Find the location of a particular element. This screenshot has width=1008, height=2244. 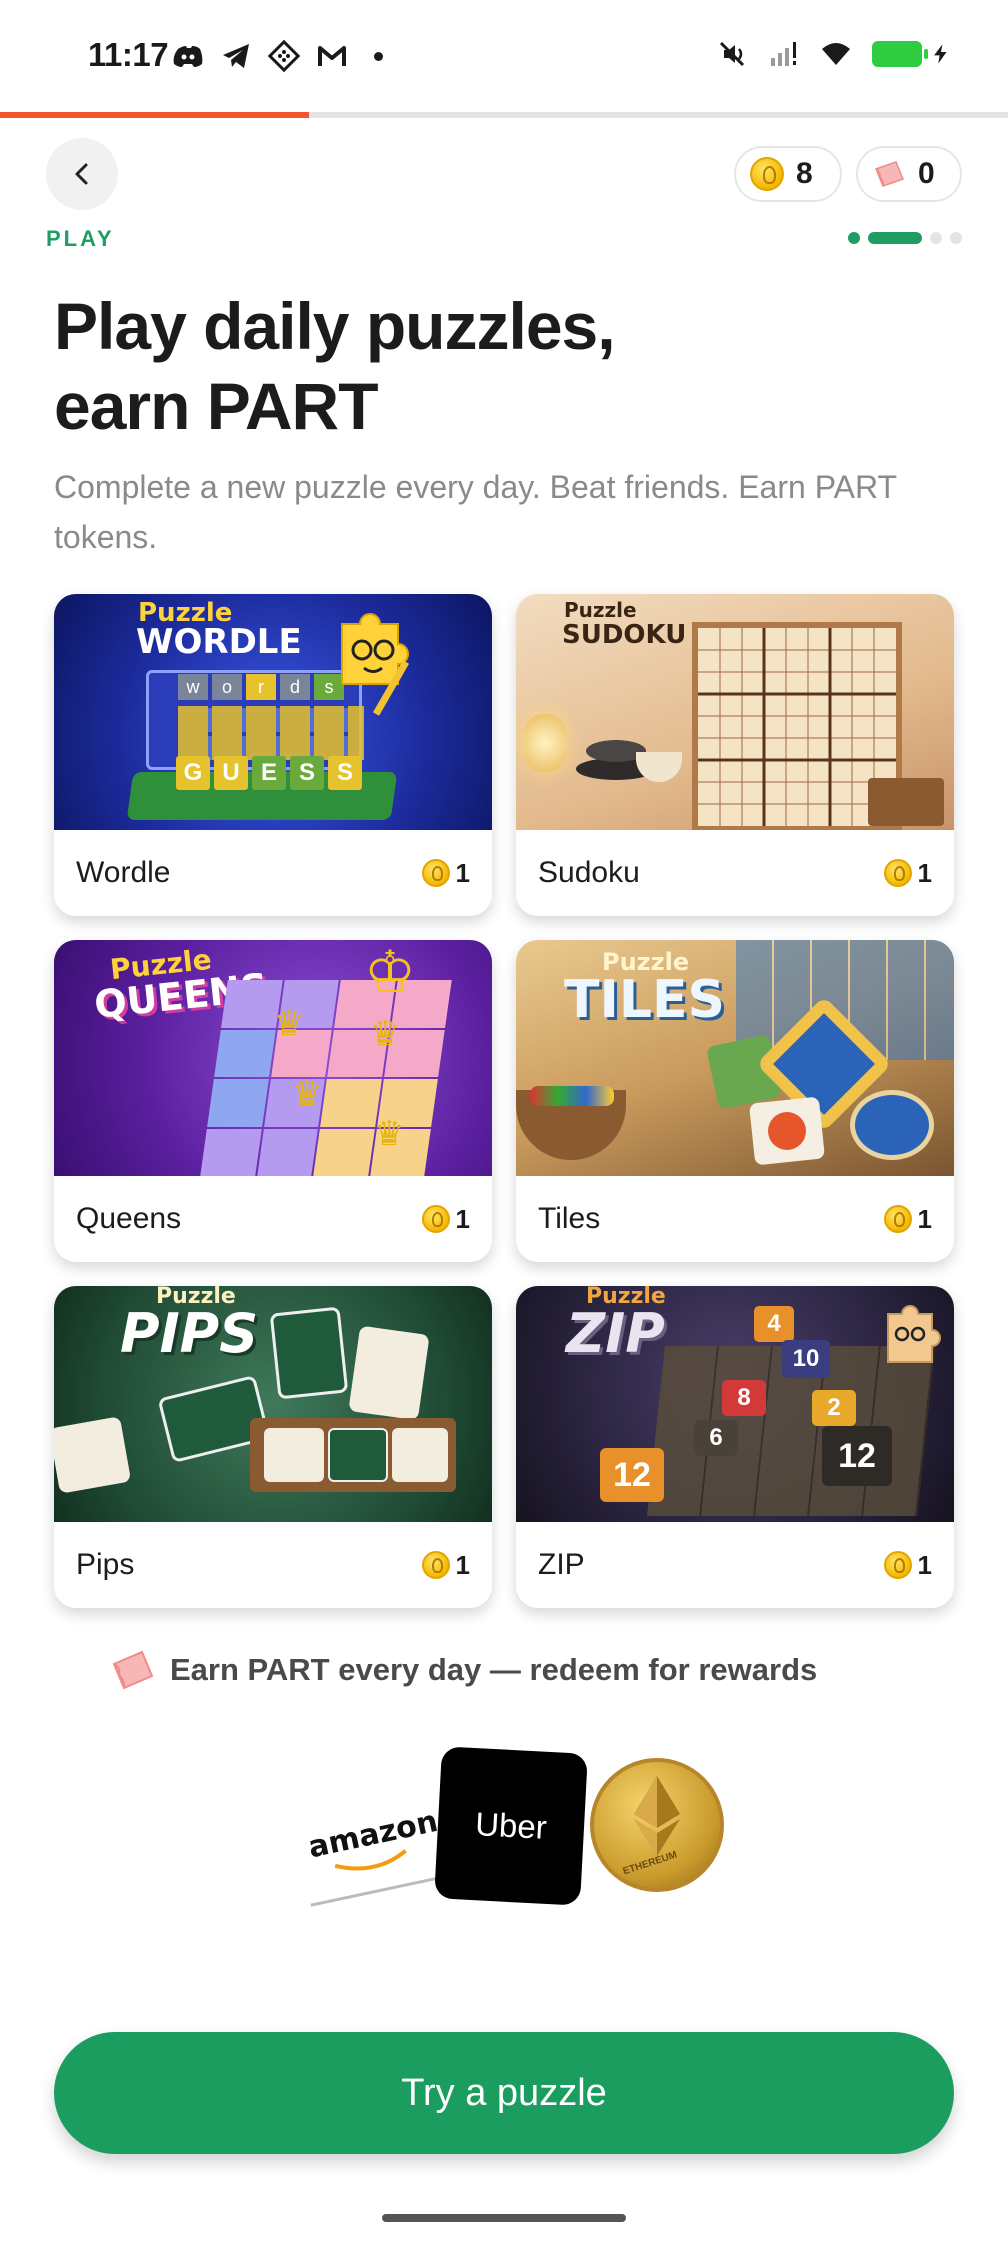

back-button is located at coordinates (82, 174).